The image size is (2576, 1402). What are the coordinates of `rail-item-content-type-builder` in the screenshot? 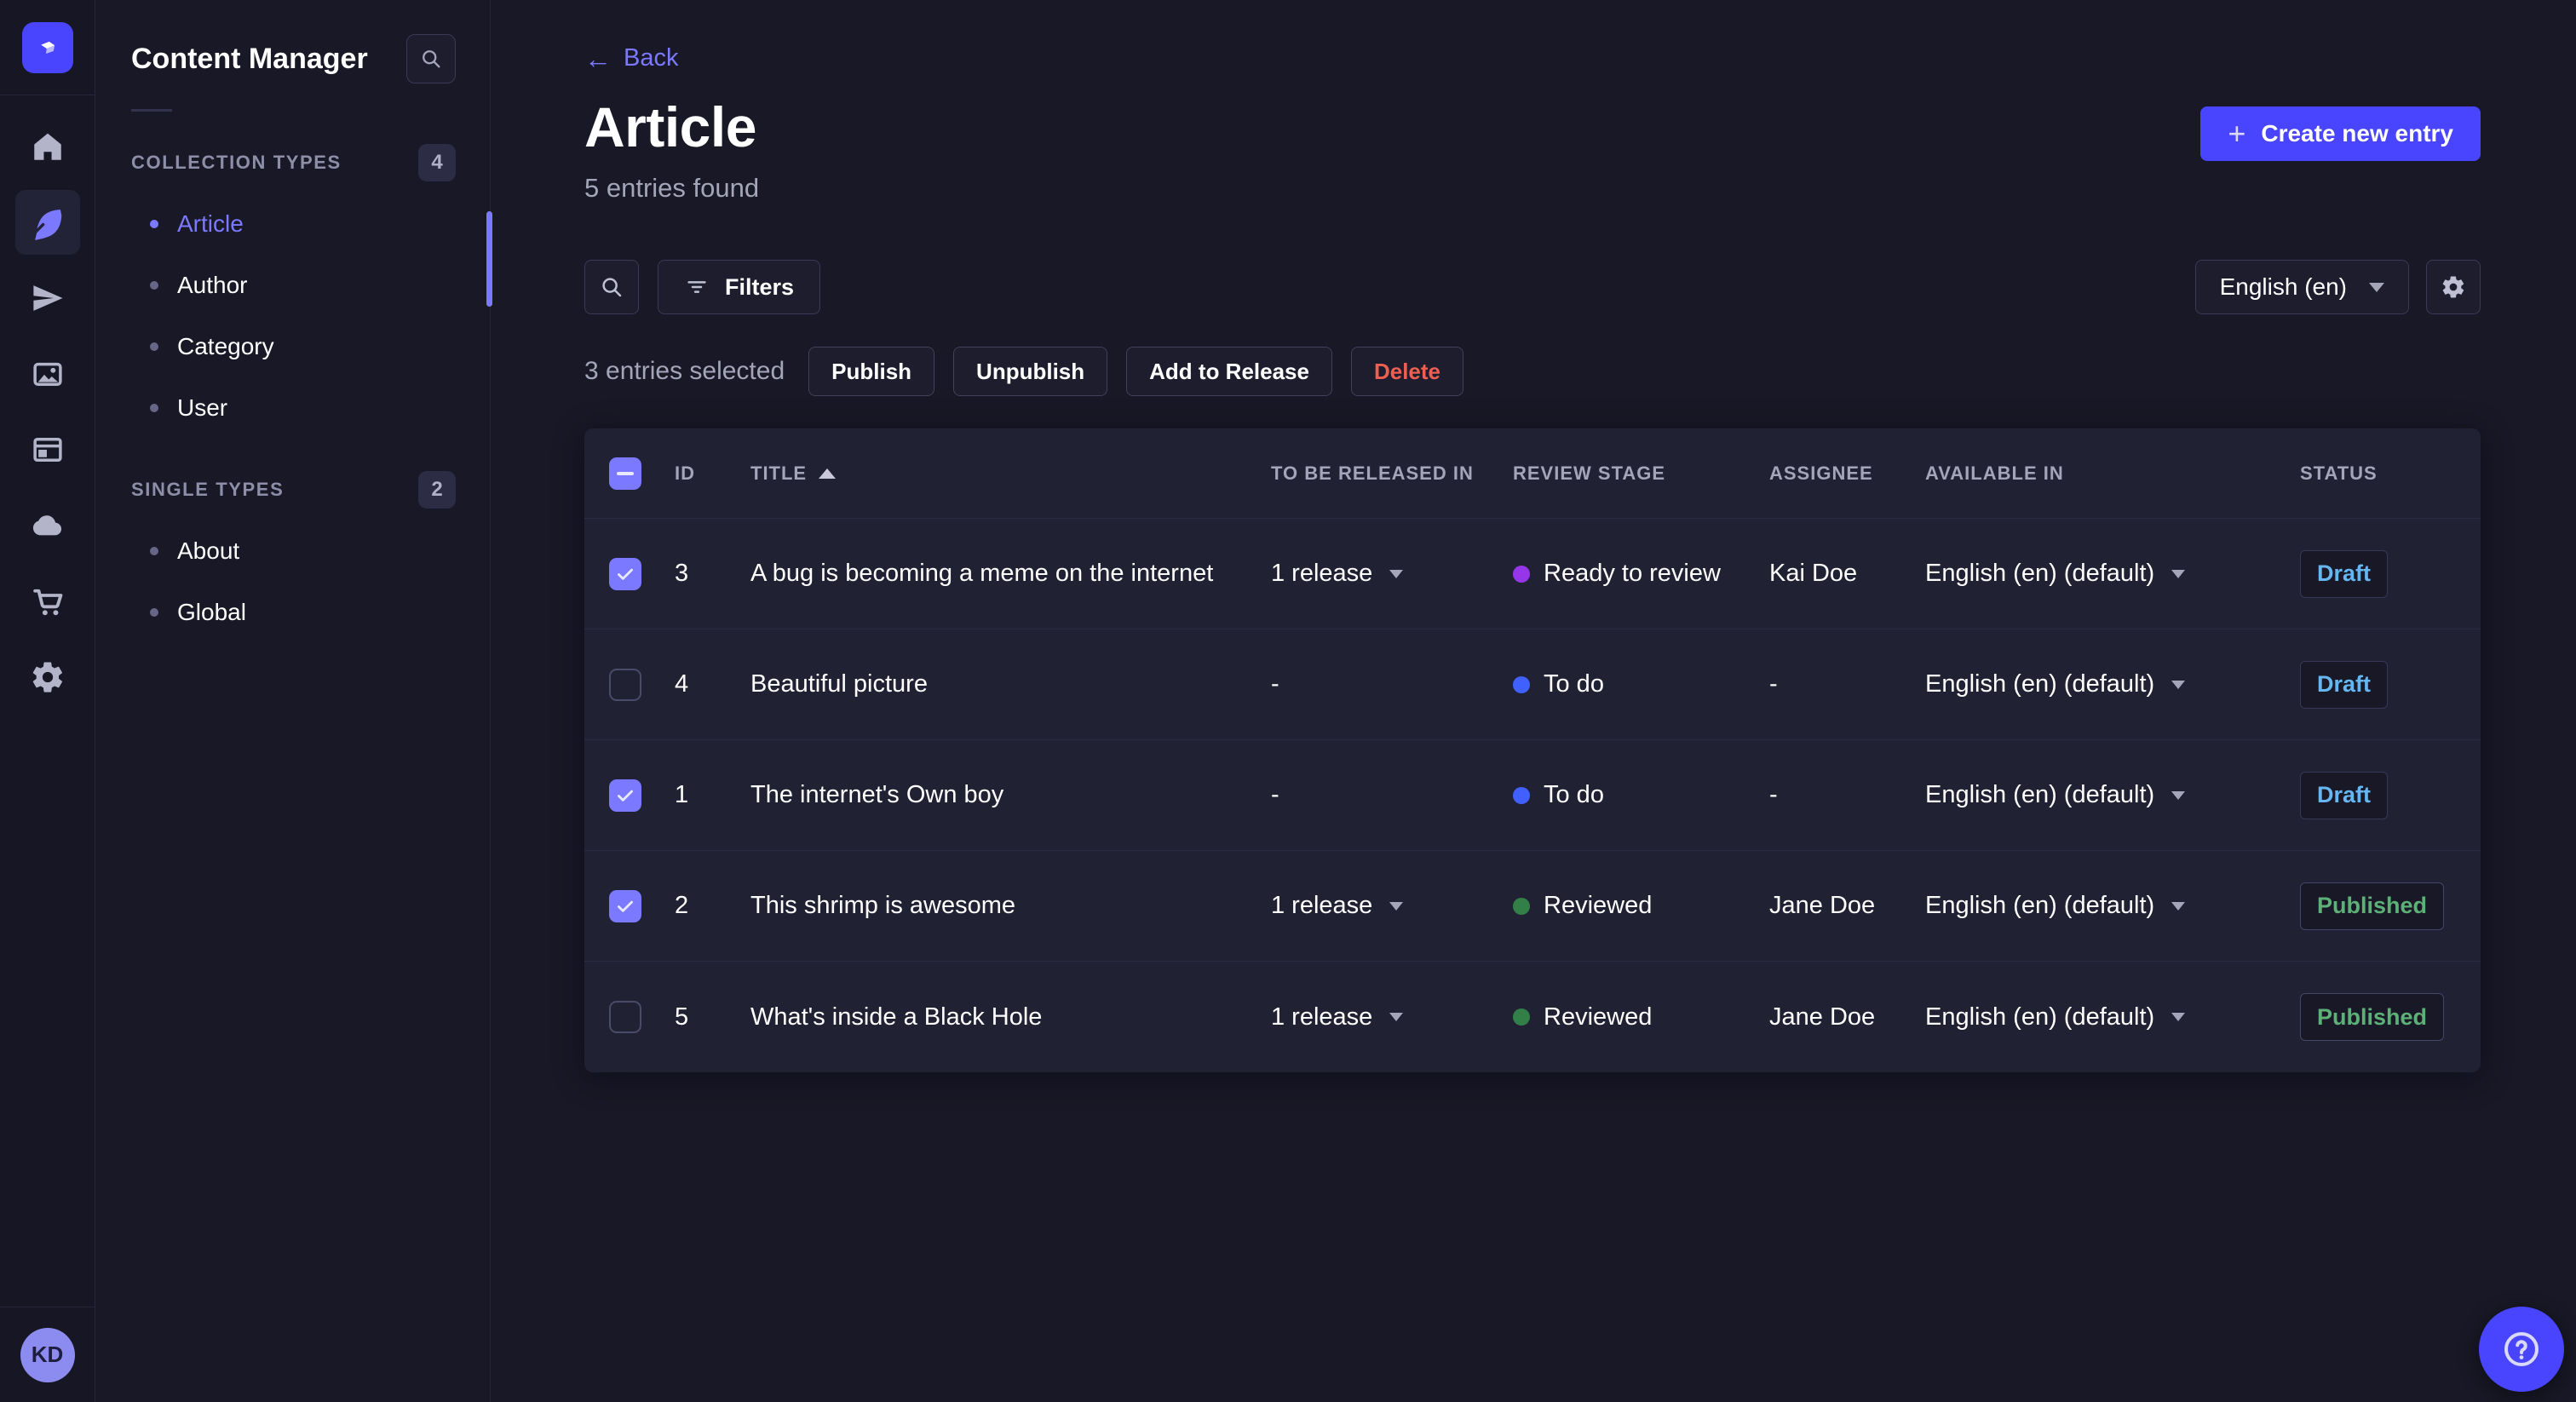 It's located at (48, 449).